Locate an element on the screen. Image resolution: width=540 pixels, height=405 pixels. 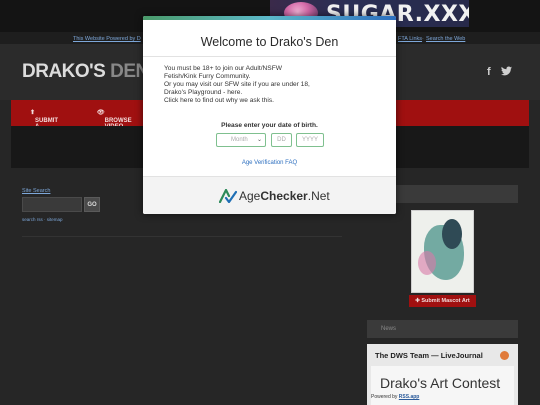
modal-footer: AgeChecker.Net is located at coordinates (269, 195).